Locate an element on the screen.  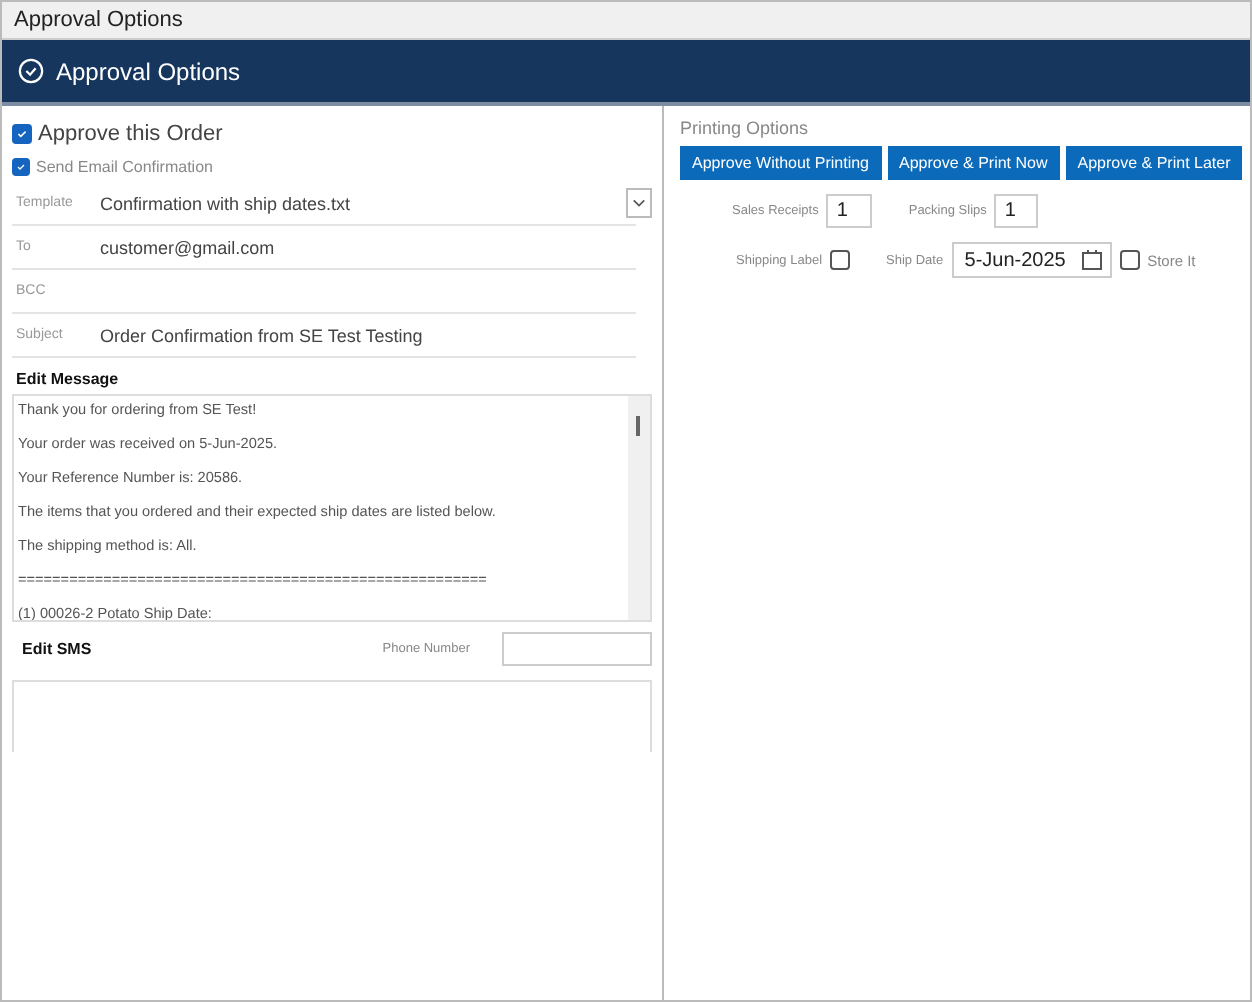
phone-field is located at coordinates (577, 649).